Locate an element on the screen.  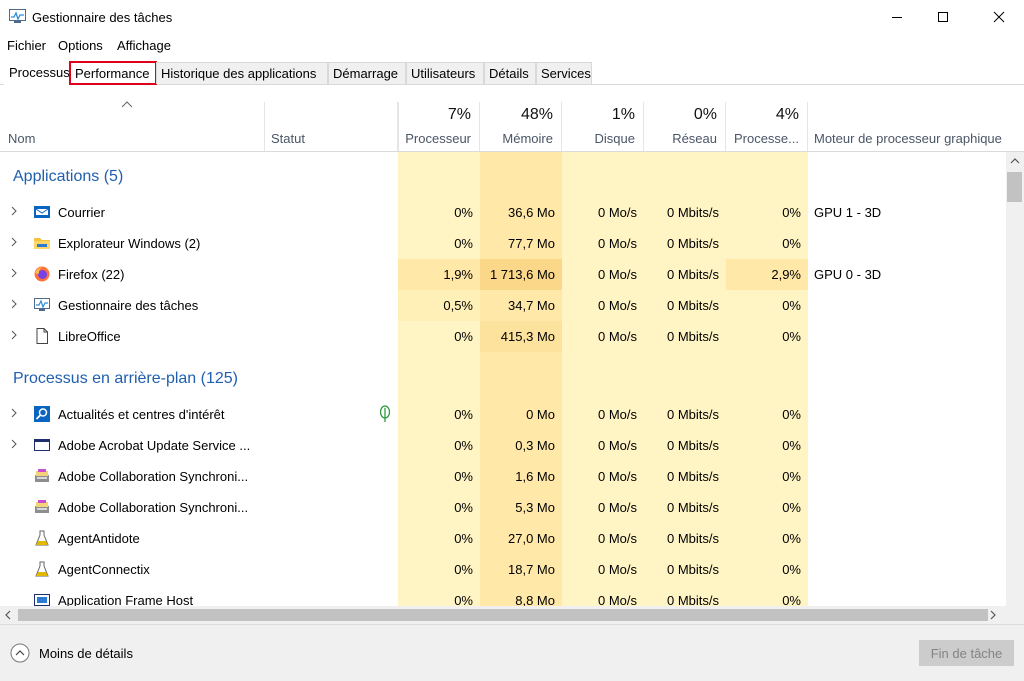
header-disk: 1% Disque is located at coordinates (603, 127).